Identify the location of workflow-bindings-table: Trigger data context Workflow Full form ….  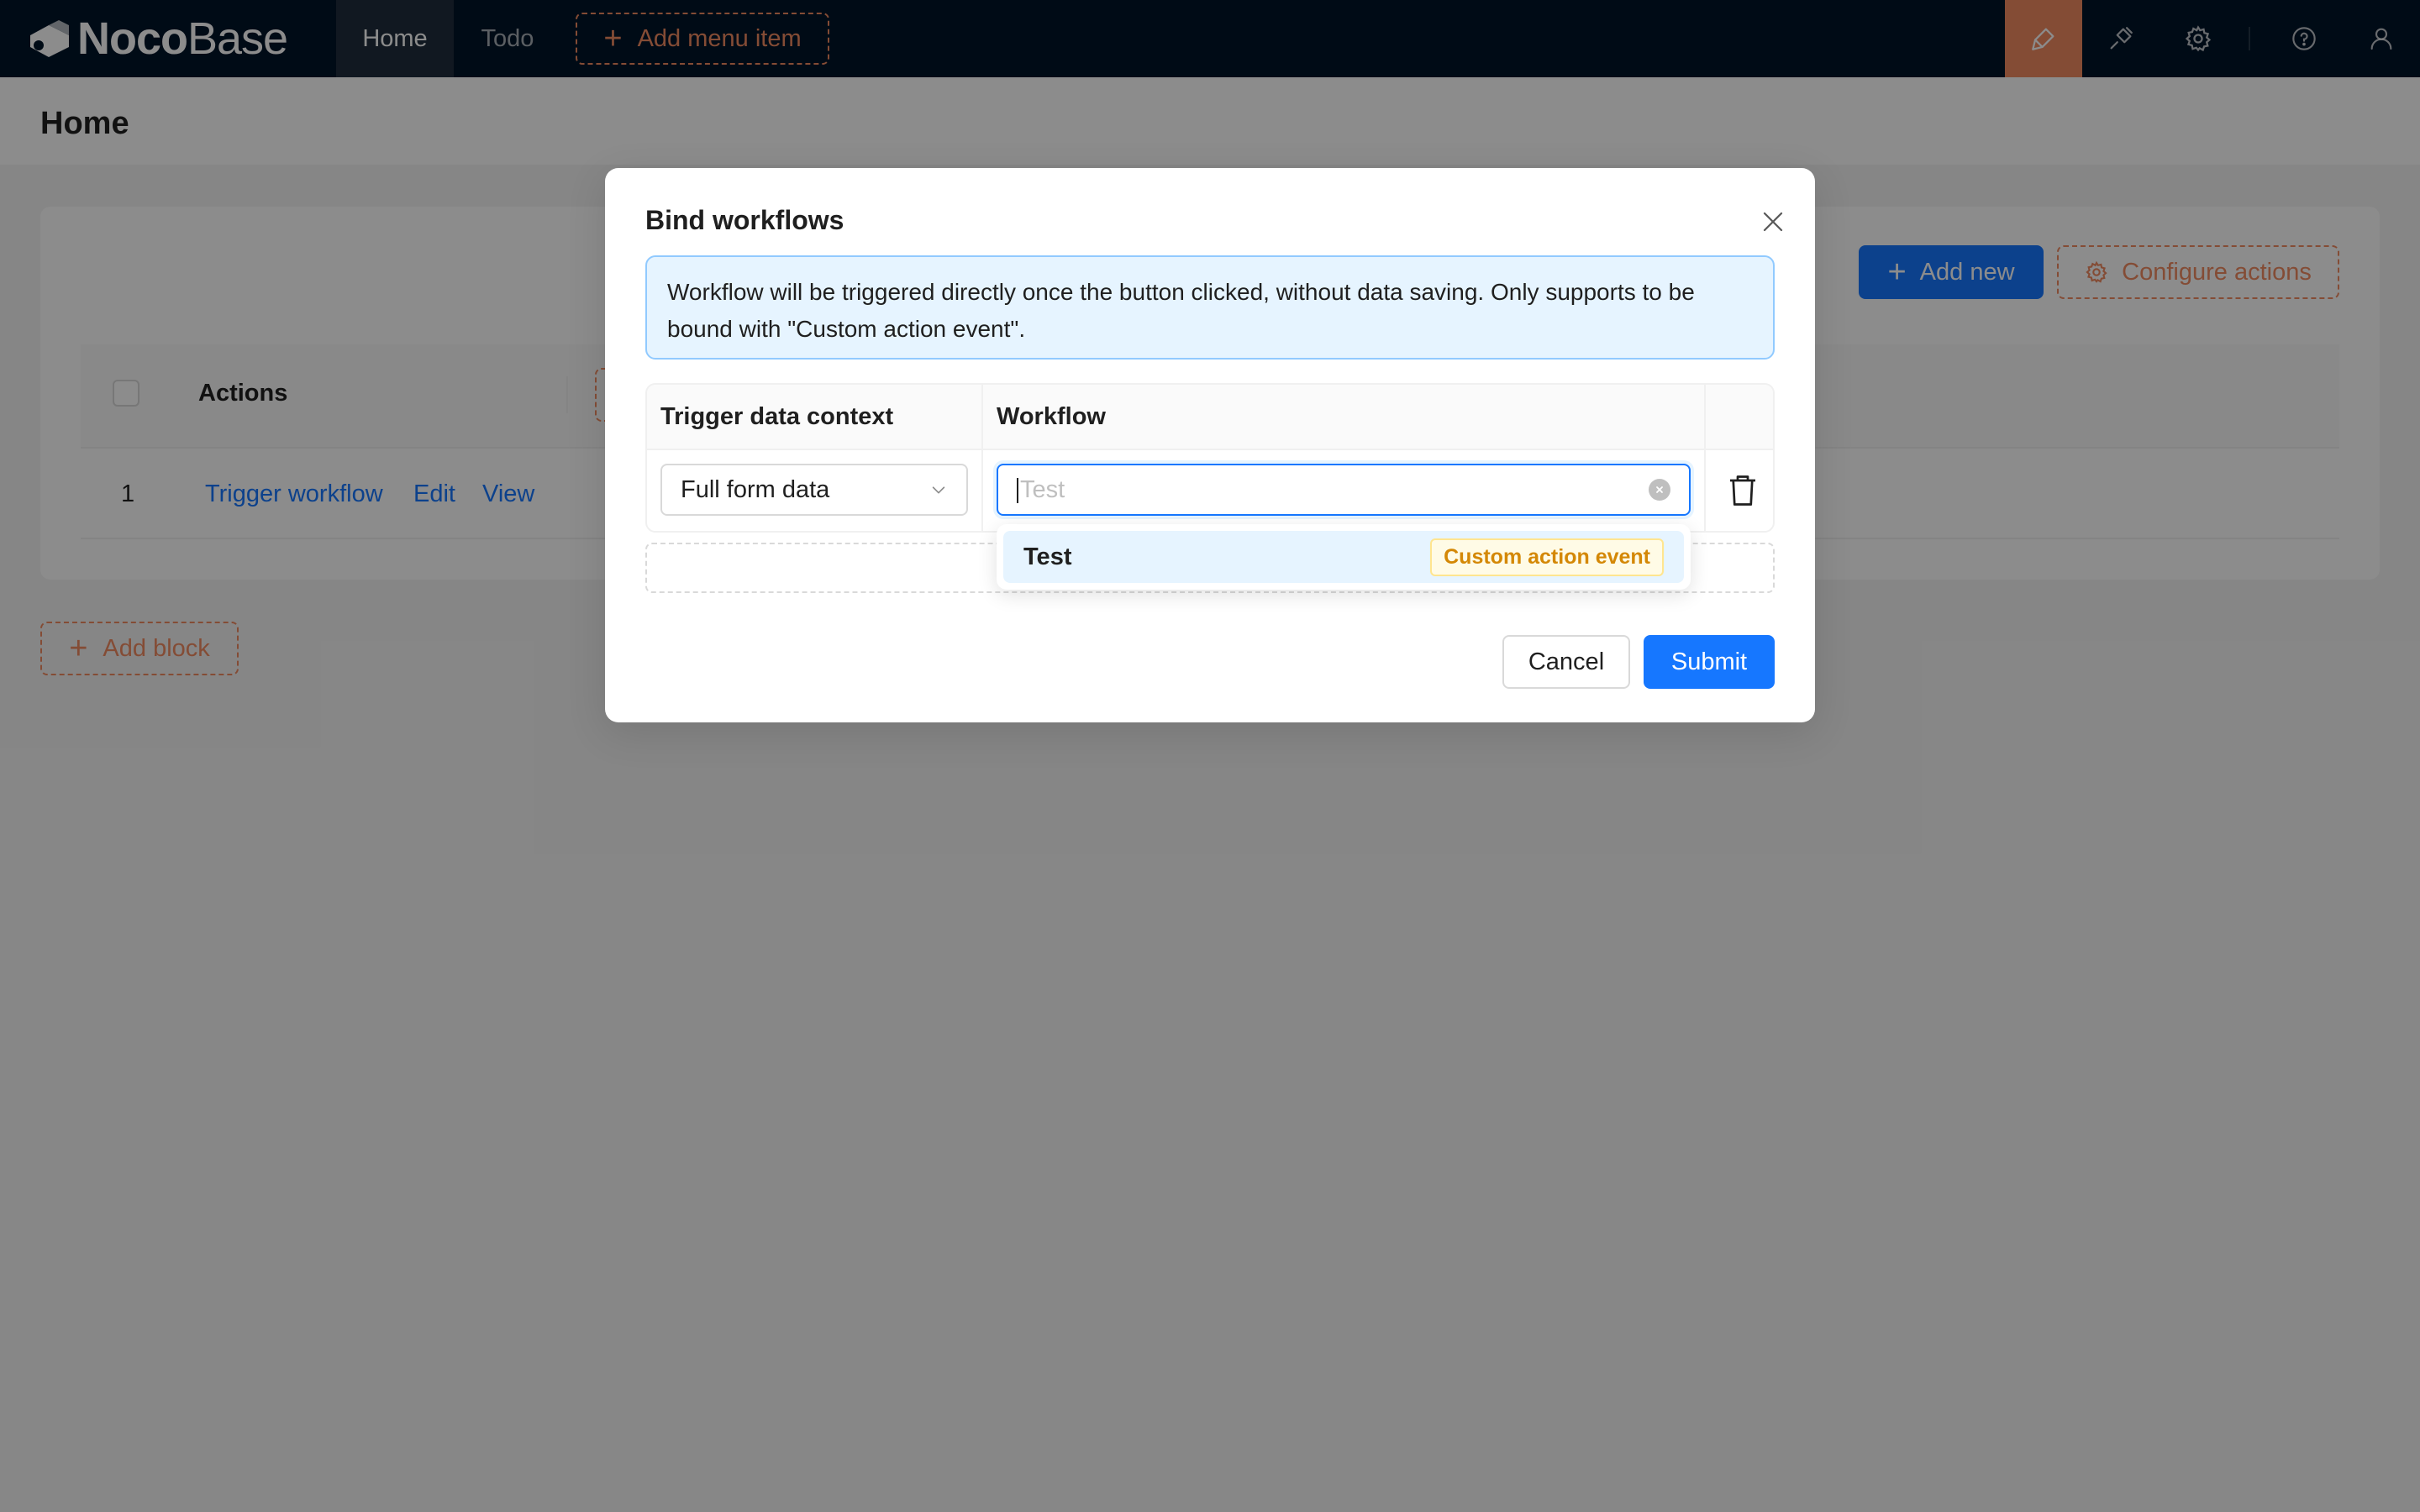
(1210, 458).